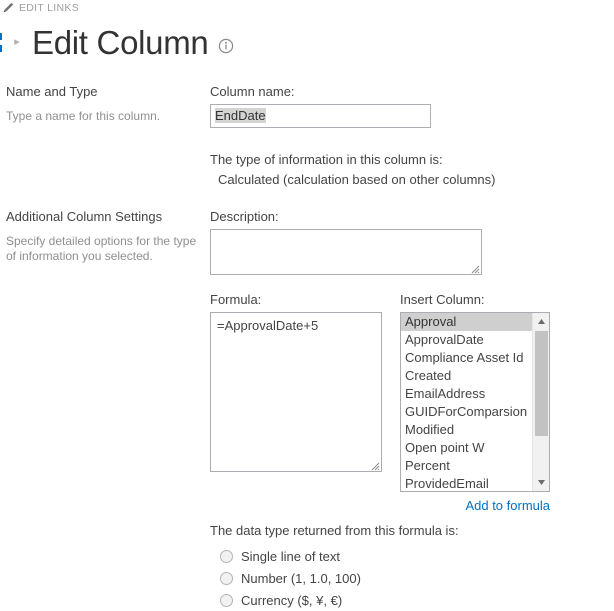 The height and width of the screenshot is (611, 614). I want to click on section-help-name-and-type: Type a name for this column., so click(83, 116).